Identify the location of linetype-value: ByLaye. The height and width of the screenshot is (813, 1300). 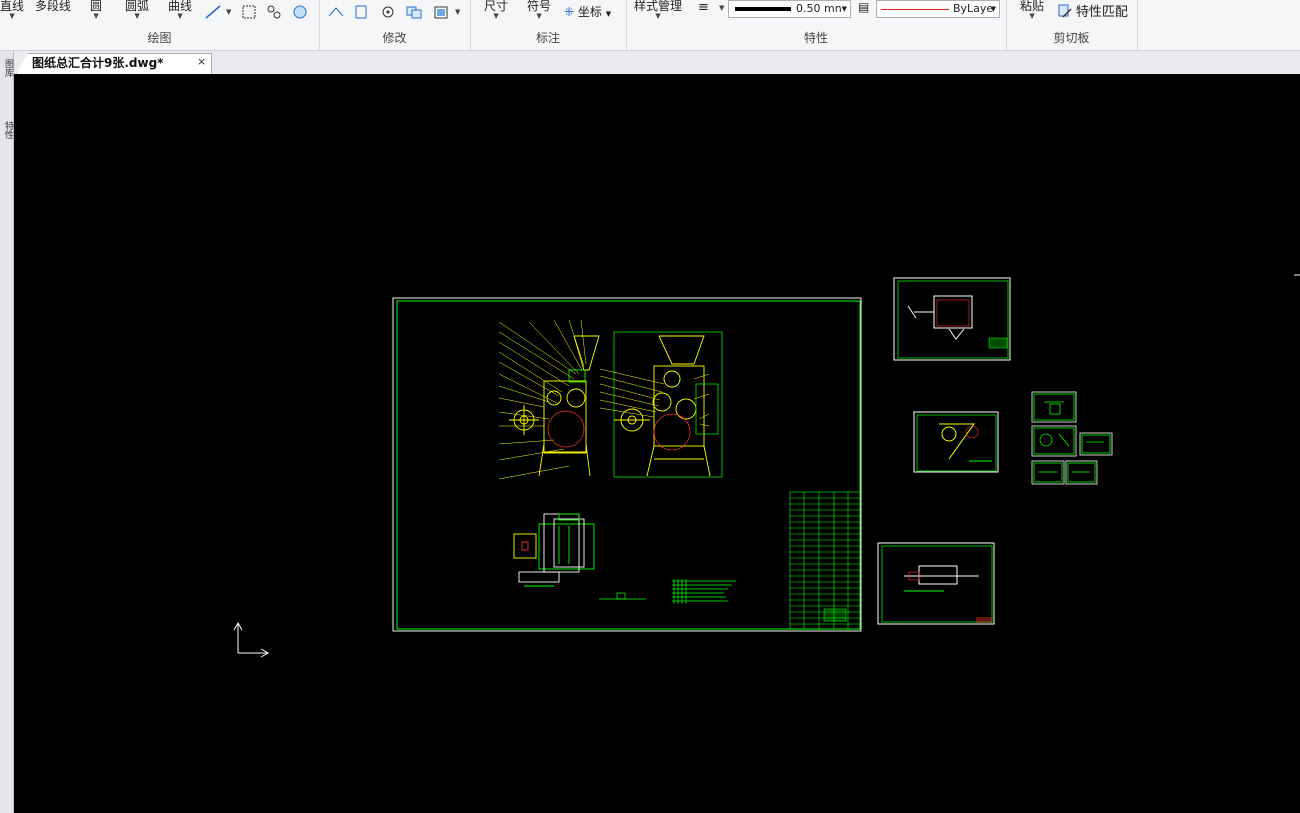
(973, 8).